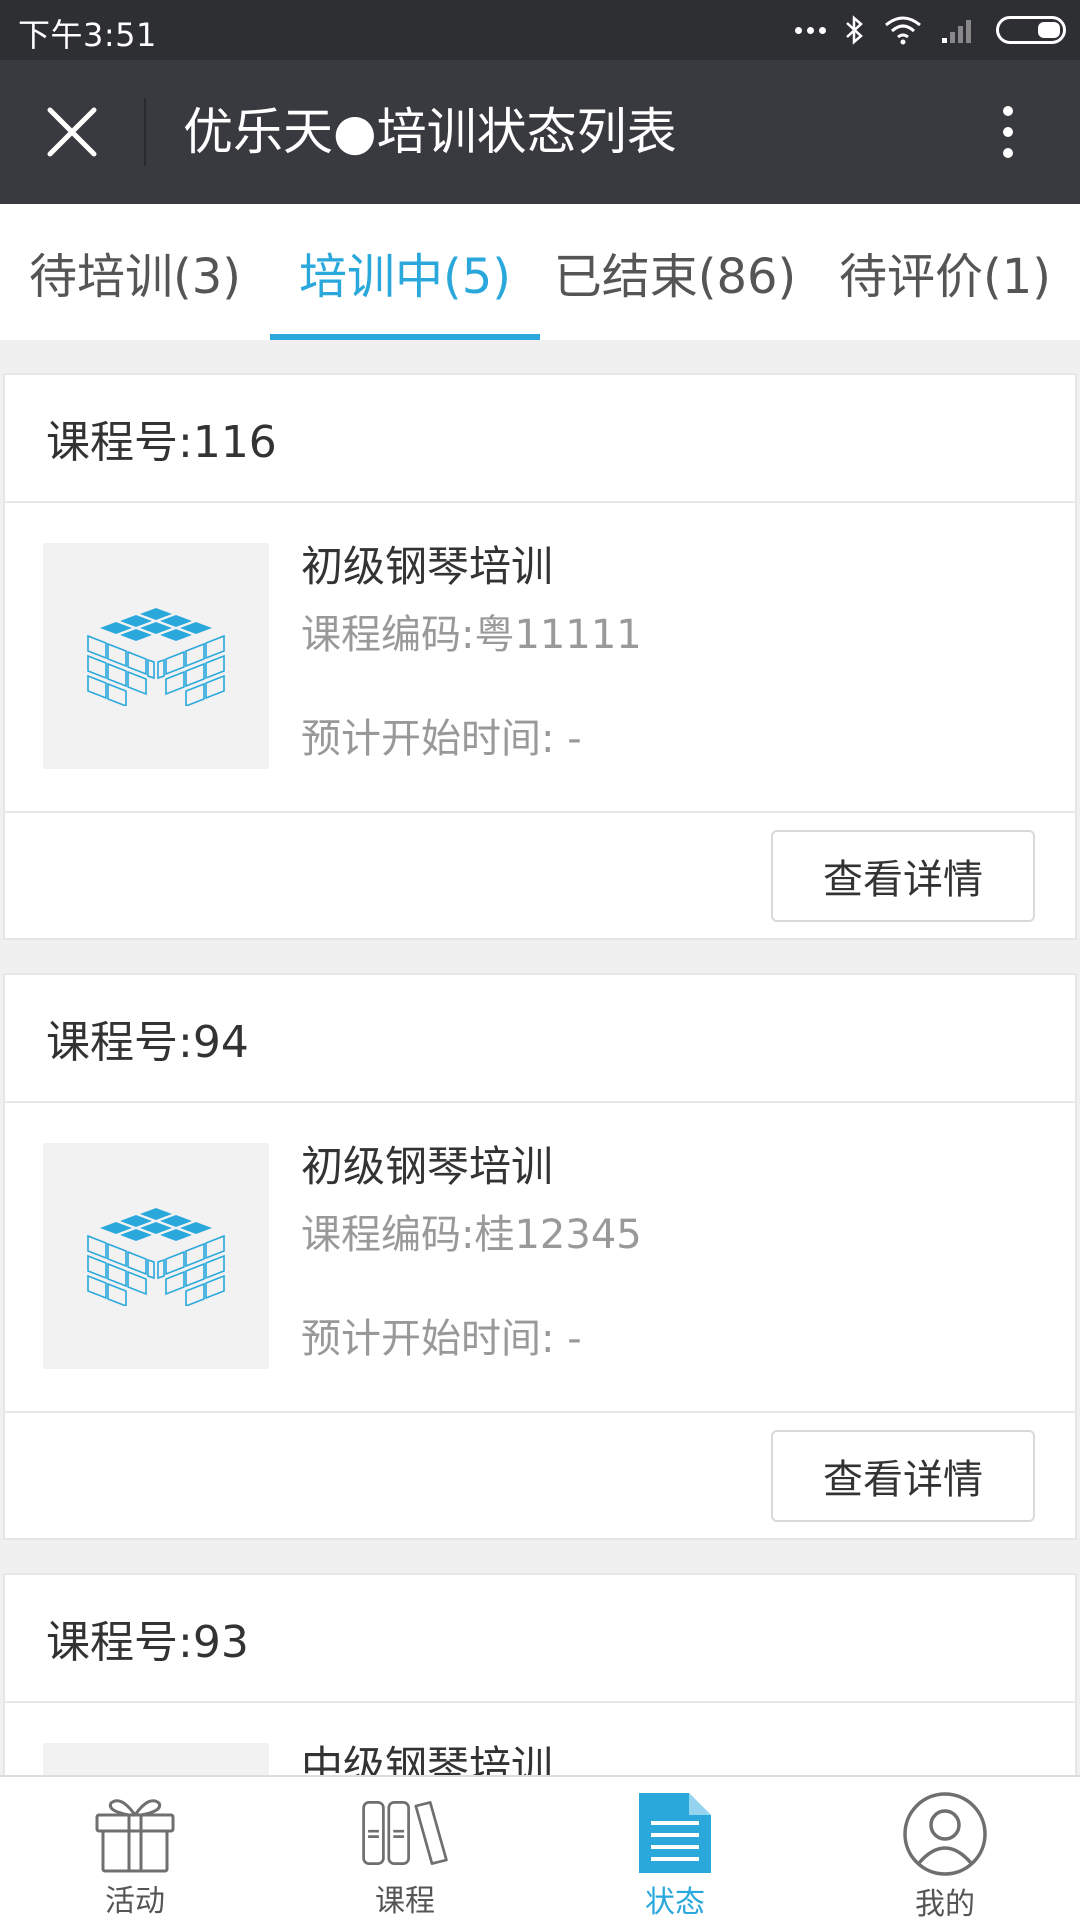 This screenshot has height=1920, width=1080. I want to click on nav-label: 课程, so click(405, 1901).